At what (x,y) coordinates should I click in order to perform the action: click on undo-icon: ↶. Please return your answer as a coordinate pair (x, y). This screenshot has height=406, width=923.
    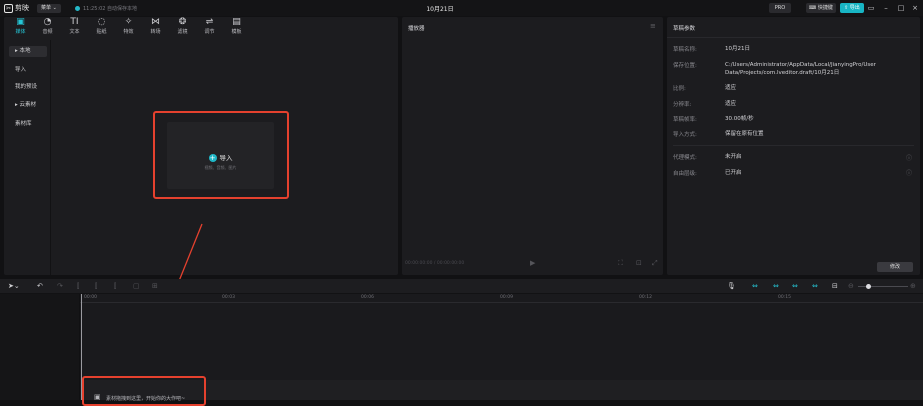
    Looking at the image, I should click on (40, 286).